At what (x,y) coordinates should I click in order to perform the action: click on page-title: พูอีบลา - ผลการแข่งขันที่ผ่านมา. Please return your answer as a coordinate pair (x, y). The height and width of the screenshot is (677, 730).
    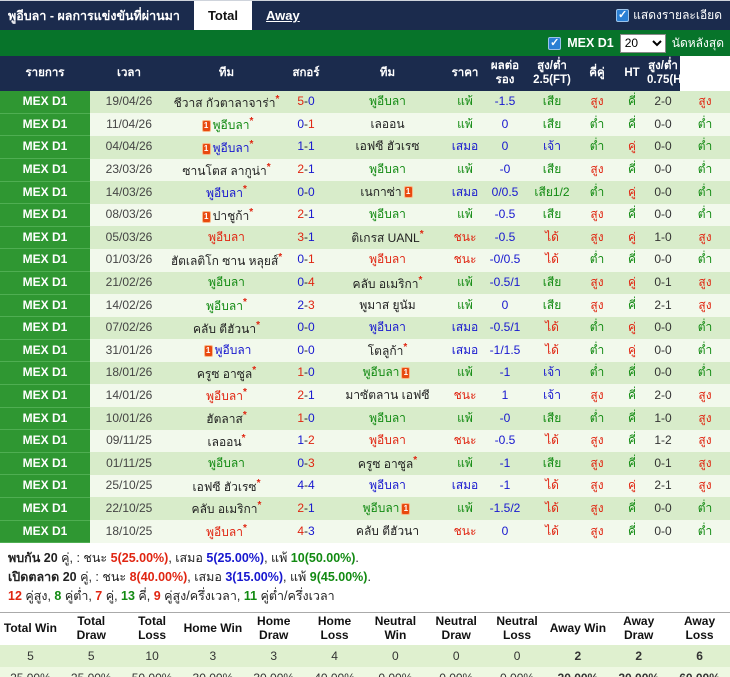
    Looking at the image, I should click on (94, 15).